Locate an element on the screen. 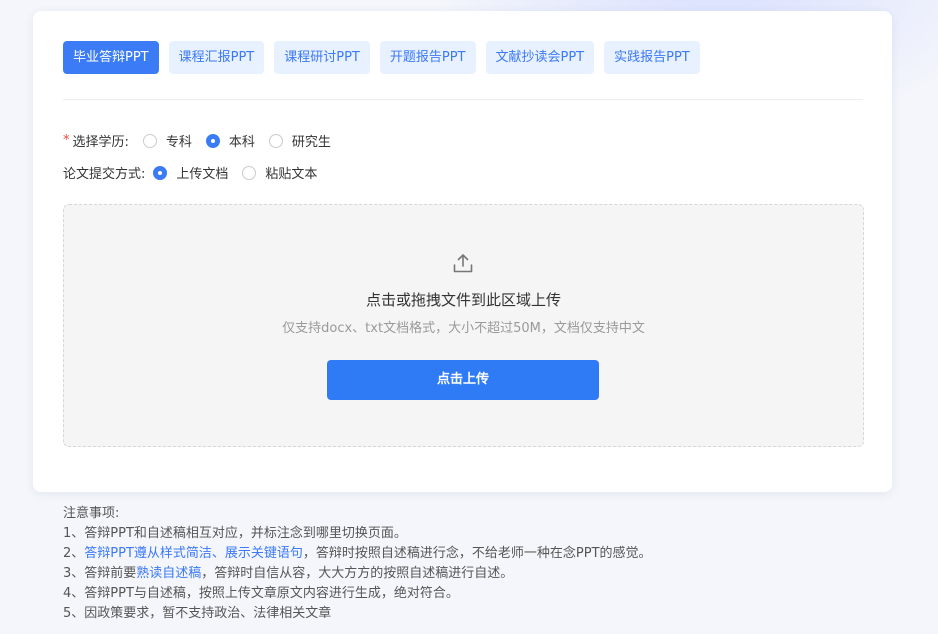 This screenshot has width=938, height=634. required-mark: * is located at coordinates (66, 140).